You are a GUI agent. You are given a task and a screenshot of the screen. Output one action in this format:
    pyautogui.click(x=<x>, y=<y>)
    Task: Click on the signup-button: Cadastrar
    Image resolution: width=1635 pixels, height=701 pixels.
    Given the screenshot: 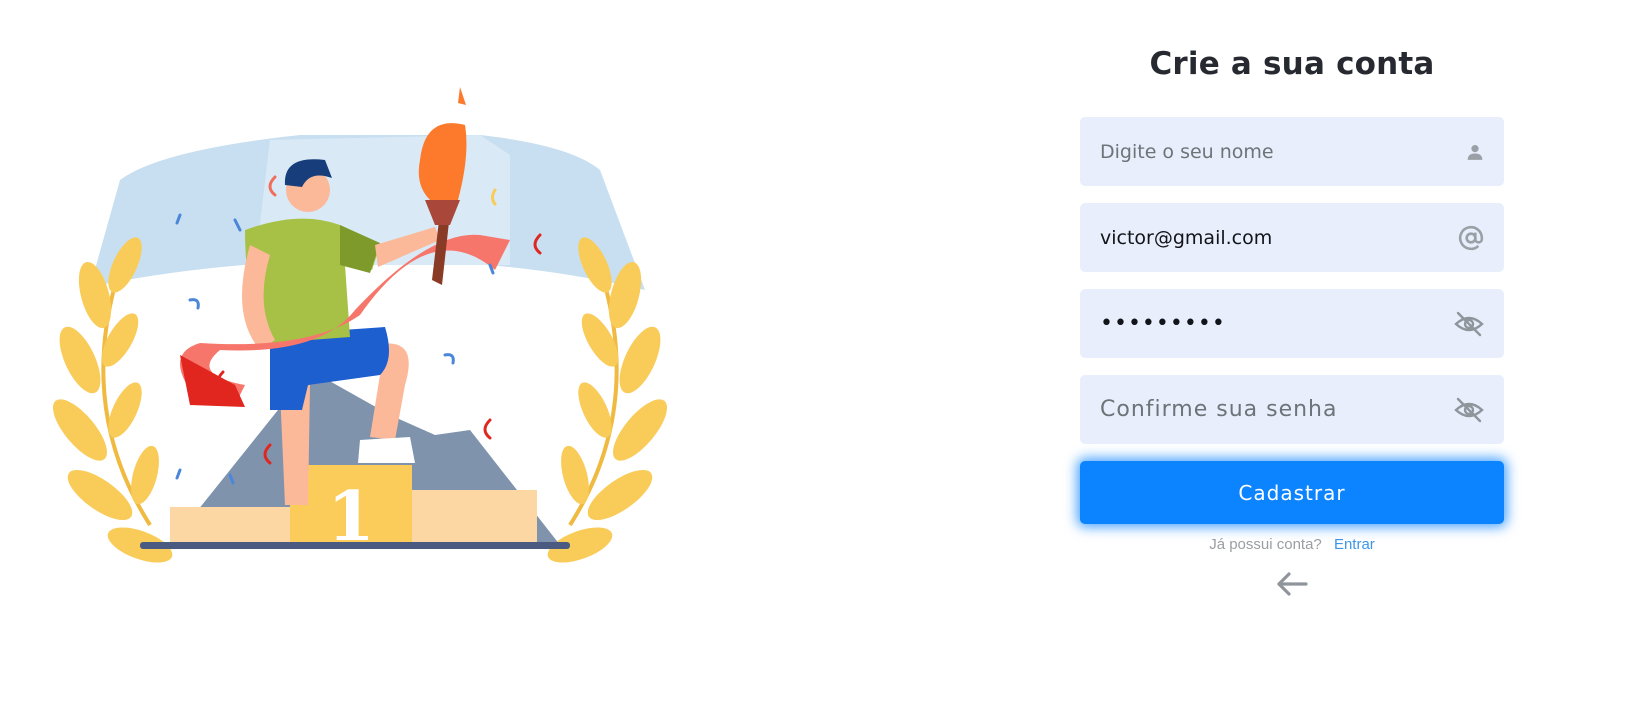 What is the action you would take?
    pyautogui.click(x=1292, y=492)
    